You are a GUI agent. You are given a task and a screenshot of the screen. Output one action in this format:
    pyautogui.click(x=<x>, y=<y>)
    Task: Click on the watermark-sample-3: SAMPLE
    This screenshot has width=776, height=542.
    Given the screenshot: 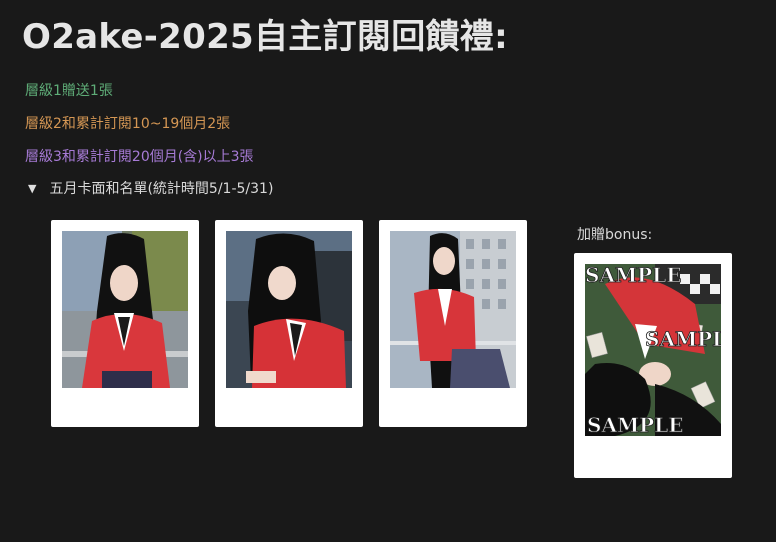 What is the action you would take?
    pyautogui.click(x=635, y=424)
    